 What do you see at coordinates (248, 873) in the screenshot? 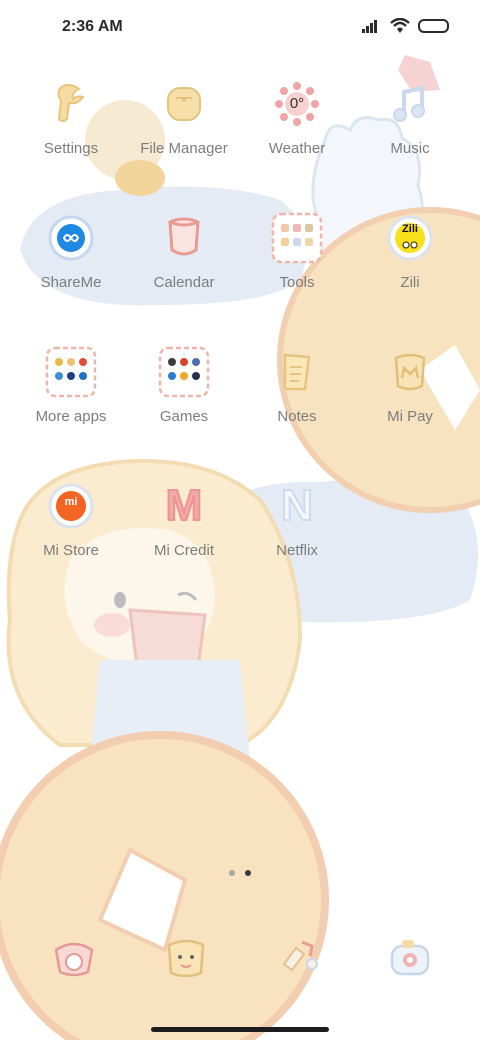
I see `page-dot-2-active` at bounding box center [248, 873].